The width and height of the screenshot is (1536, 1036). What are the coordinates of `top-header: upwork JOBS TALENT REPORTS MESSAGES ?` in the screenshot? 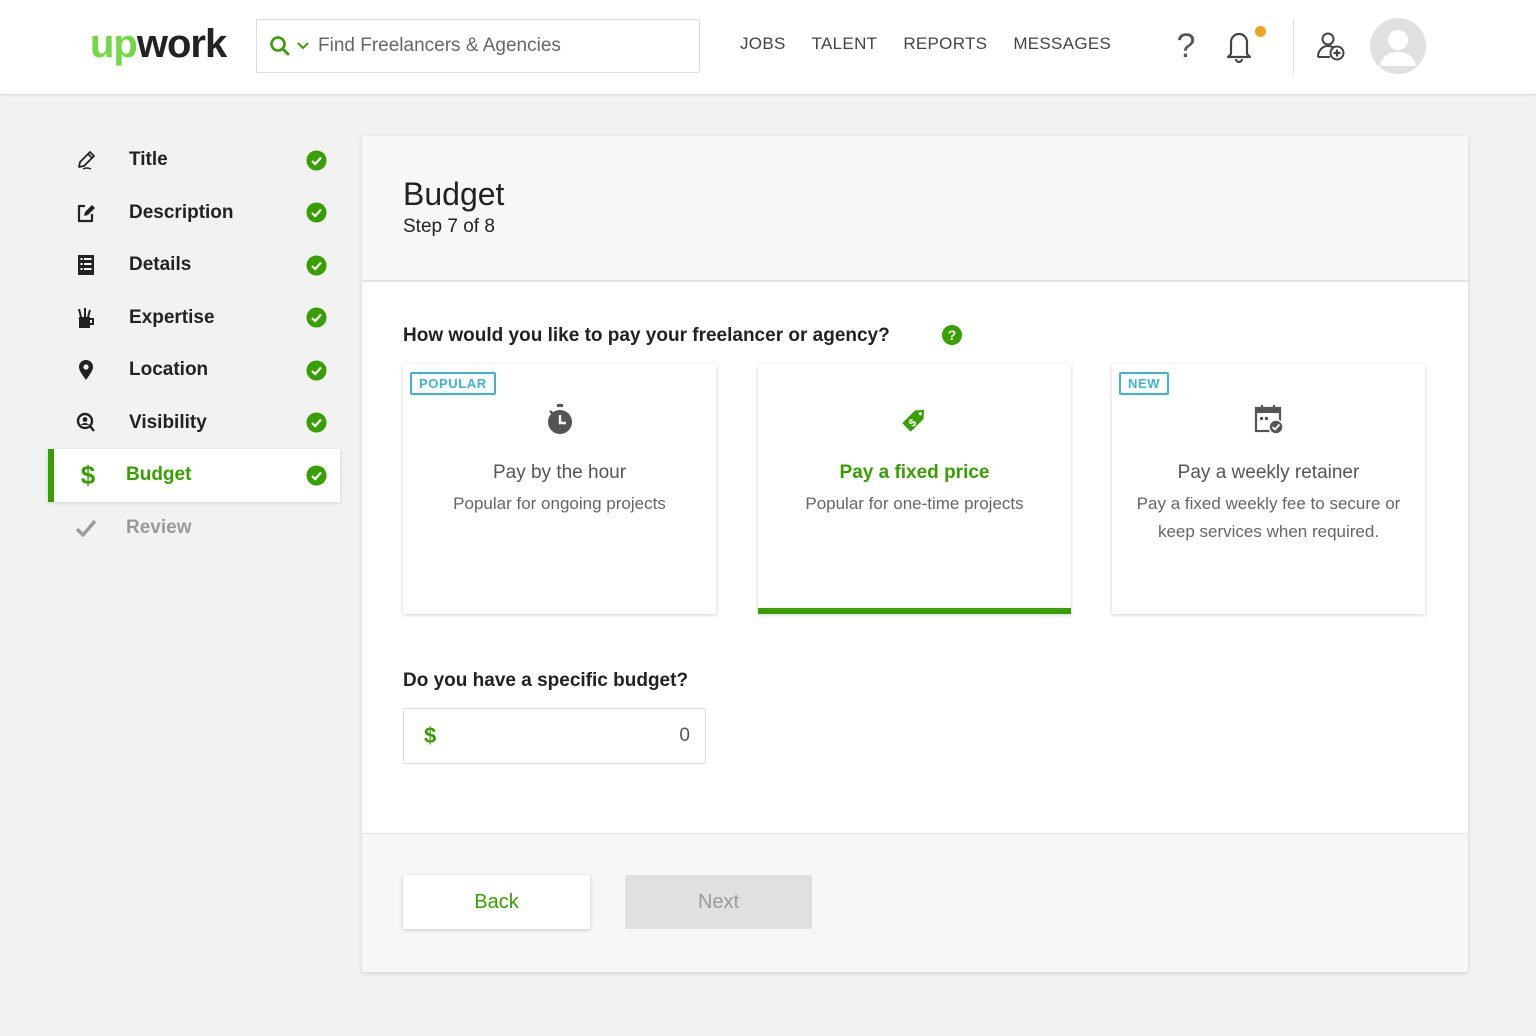 It's located at (768, 47).